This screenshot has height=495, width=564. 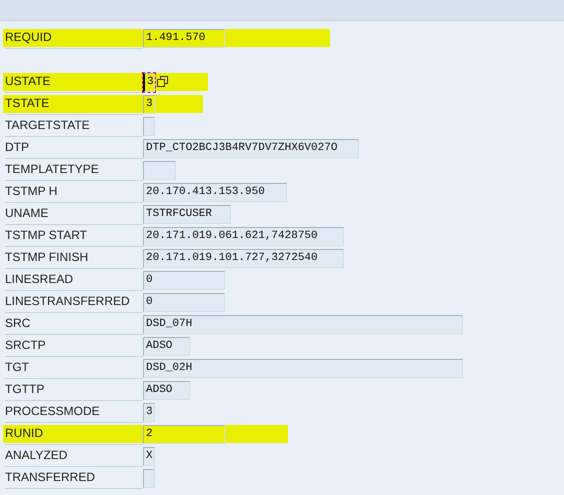 I want to click on input-field: DSD_07H, so click(x=303, y=324).